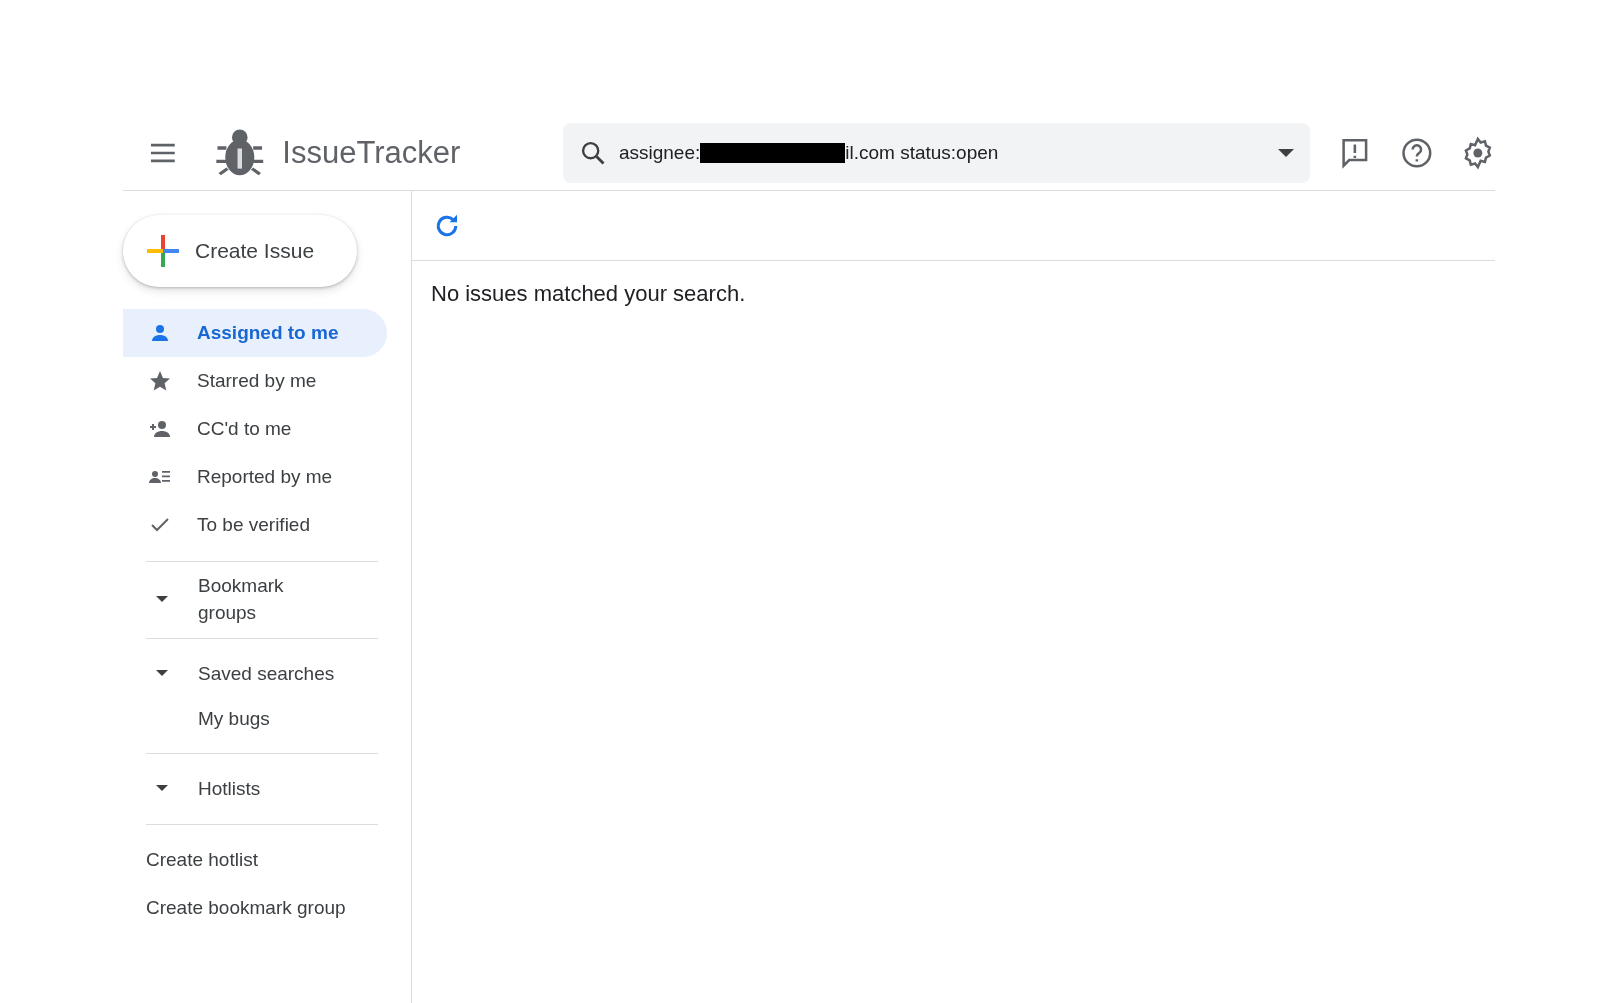 Image resolution: width=1600 pixels, height=1003 pixels. What do you see at coordinates (255, 525) in the screenshot?
I see `nav-item: To be verified` at bounding box center [255, 525].